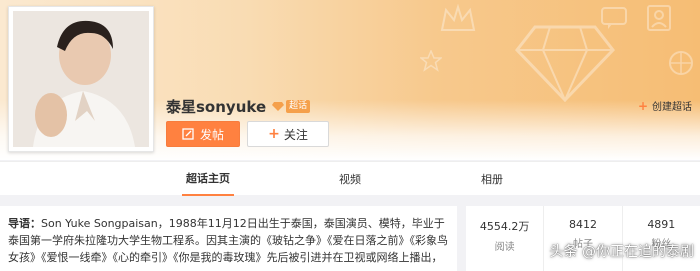  I want to click on star-icon, so click(431, 61).